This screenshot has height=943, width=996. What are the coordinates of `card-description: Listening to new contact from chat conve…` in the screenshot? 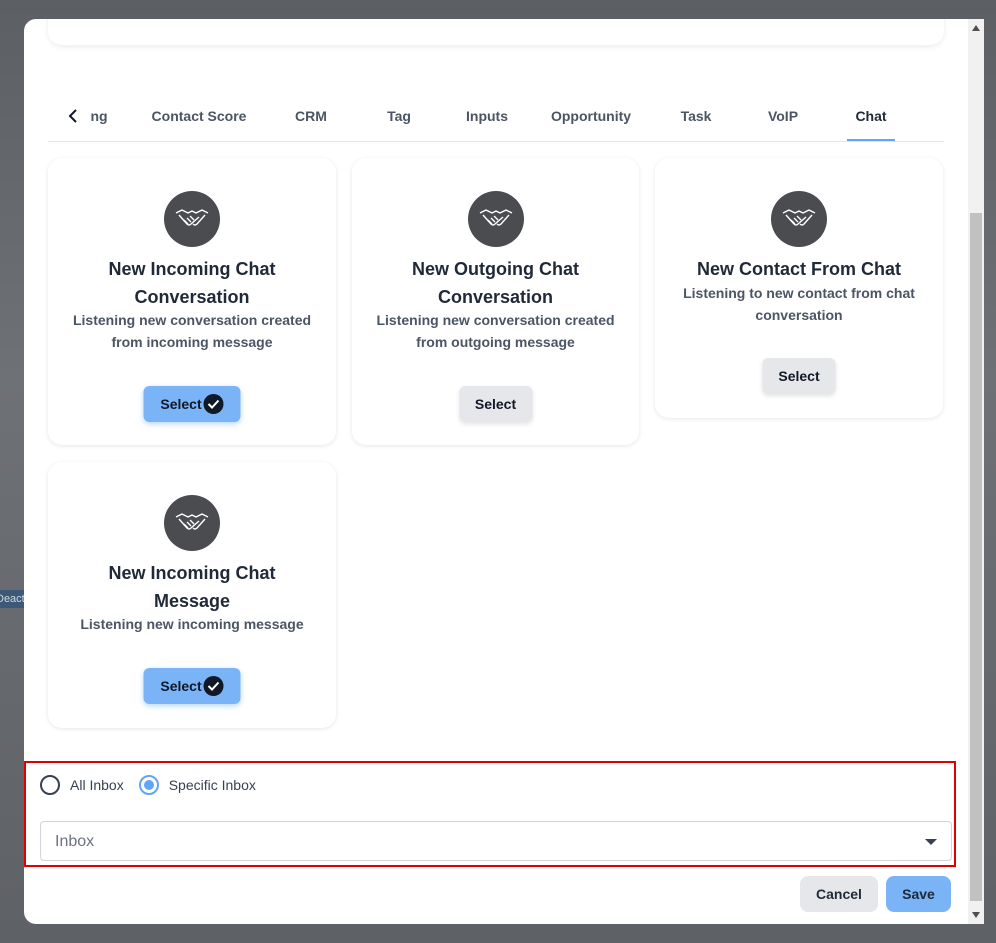 It's located at (799, 304).